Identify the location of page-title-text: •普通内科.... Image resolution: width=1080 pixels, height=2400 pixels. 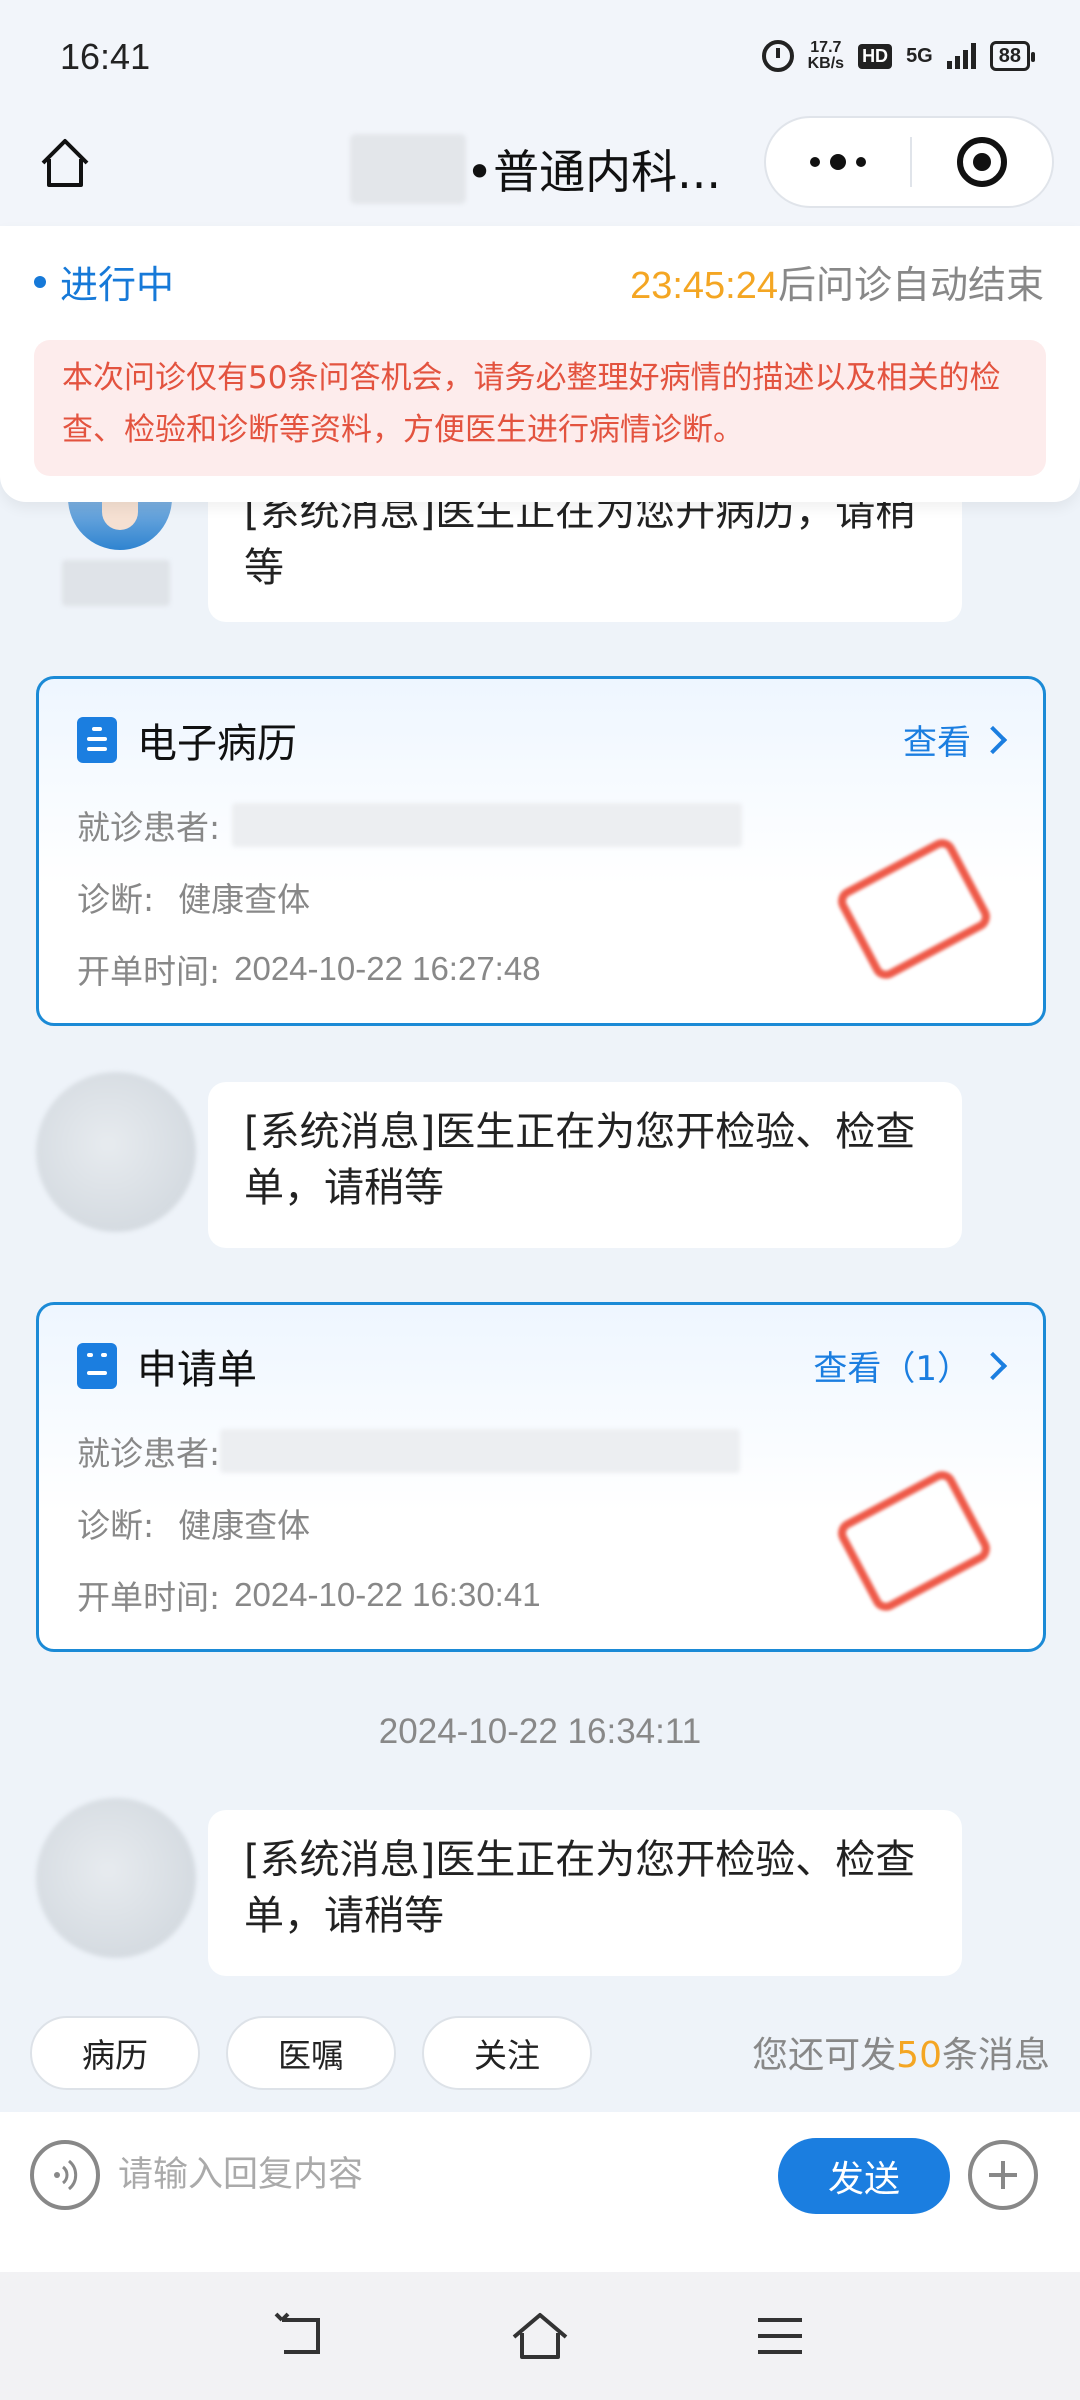
(593, 172).